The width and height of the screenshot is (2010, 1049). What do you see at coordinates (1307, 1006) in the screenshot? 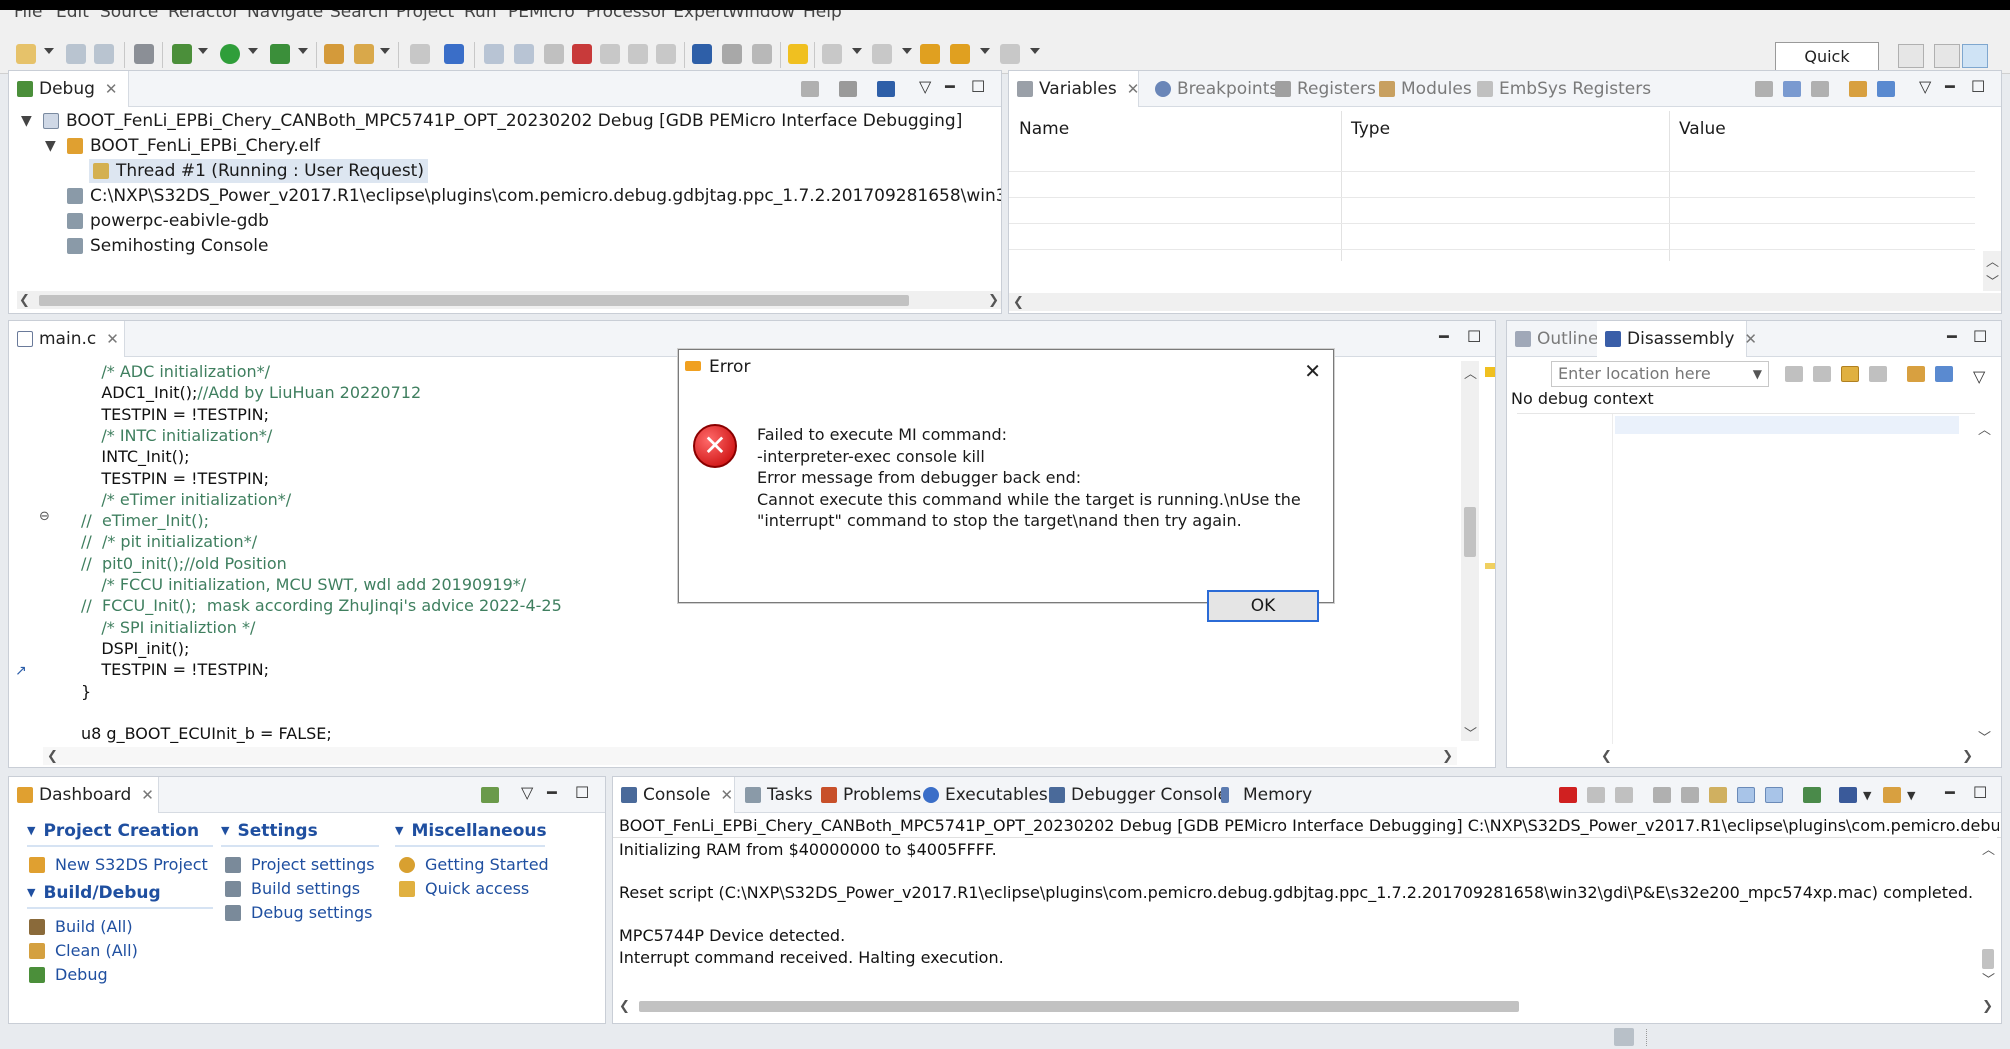
I see `console-horizontal-scrollbar: ❮ ❯` at bounding box center [1307, 1006].